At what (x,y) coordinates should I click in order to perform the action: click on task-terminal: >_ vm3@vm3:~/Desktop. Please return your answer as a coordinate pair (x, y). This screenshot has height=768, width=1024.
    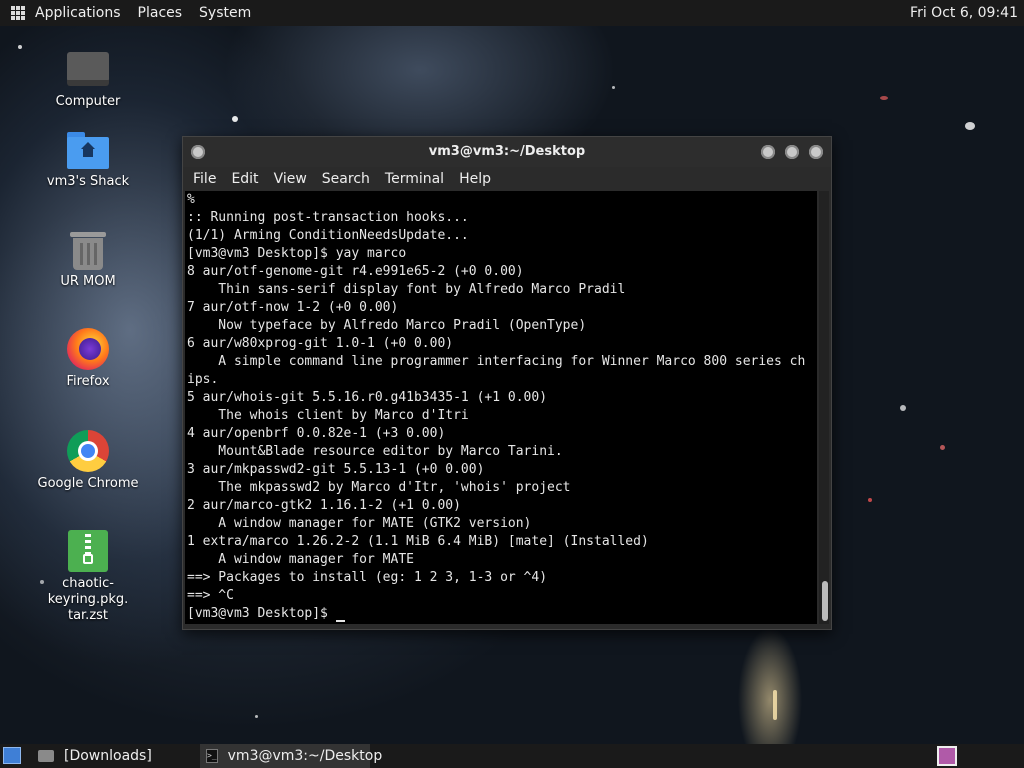
    Looking at the image, I should click on (291, 756).